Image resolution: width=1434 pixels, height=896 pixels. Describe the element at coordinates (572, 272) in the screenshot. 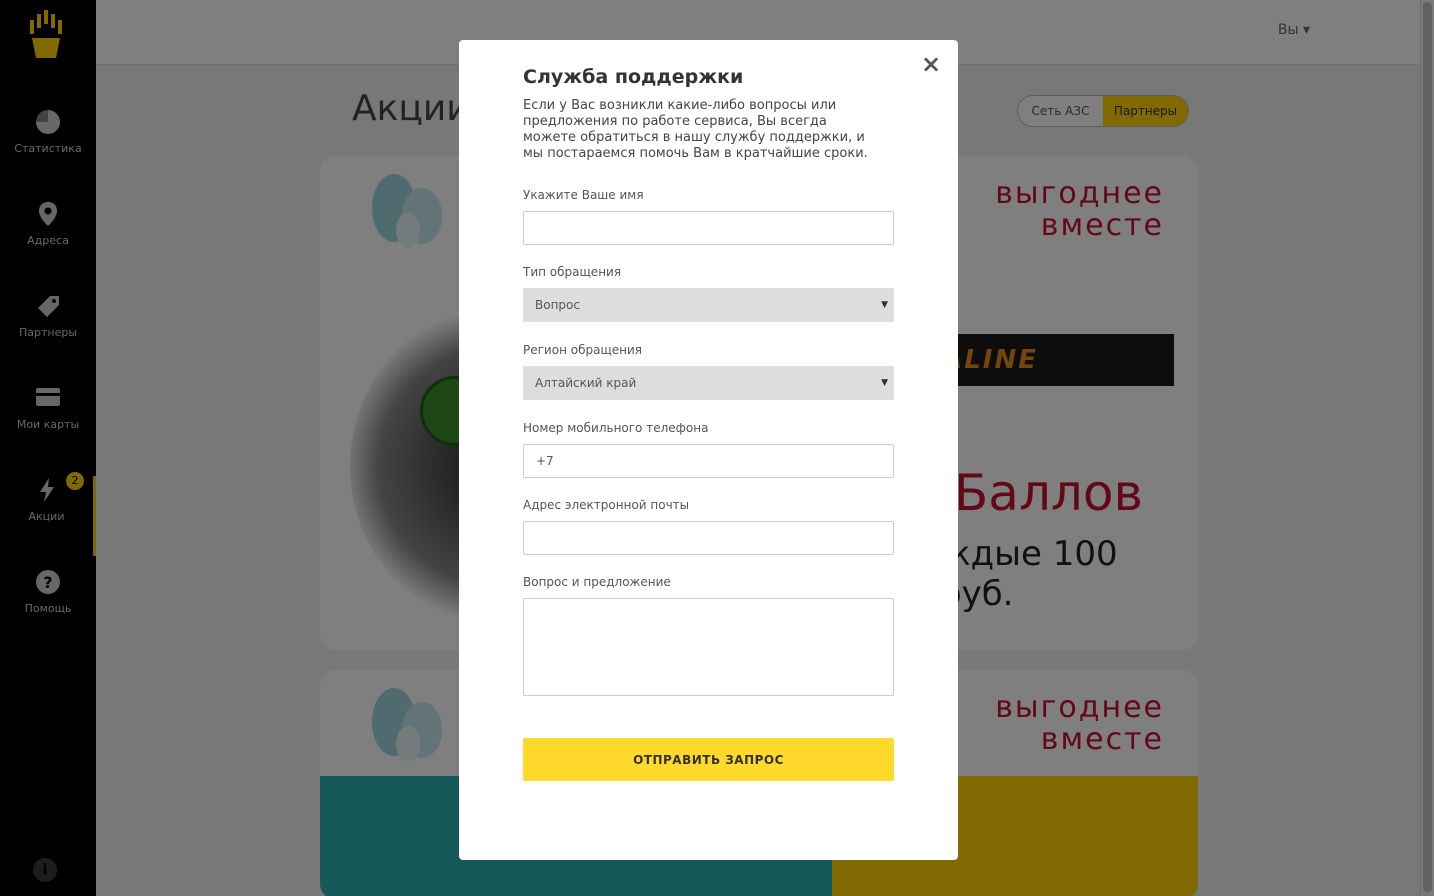

I see `request-type-label: Тип обращения` at that location.